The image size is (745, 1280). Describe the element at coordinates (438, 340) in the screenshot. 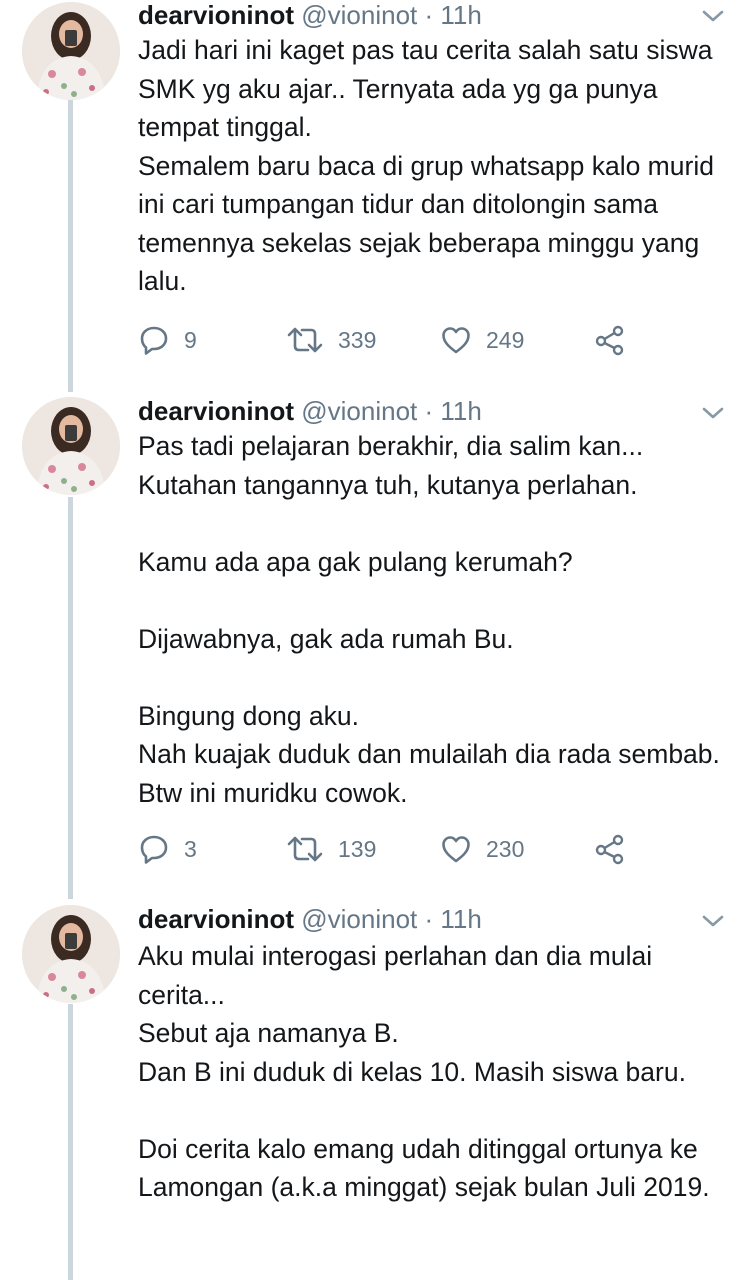

I see `tweet-actions: 9 339 249` at that location.